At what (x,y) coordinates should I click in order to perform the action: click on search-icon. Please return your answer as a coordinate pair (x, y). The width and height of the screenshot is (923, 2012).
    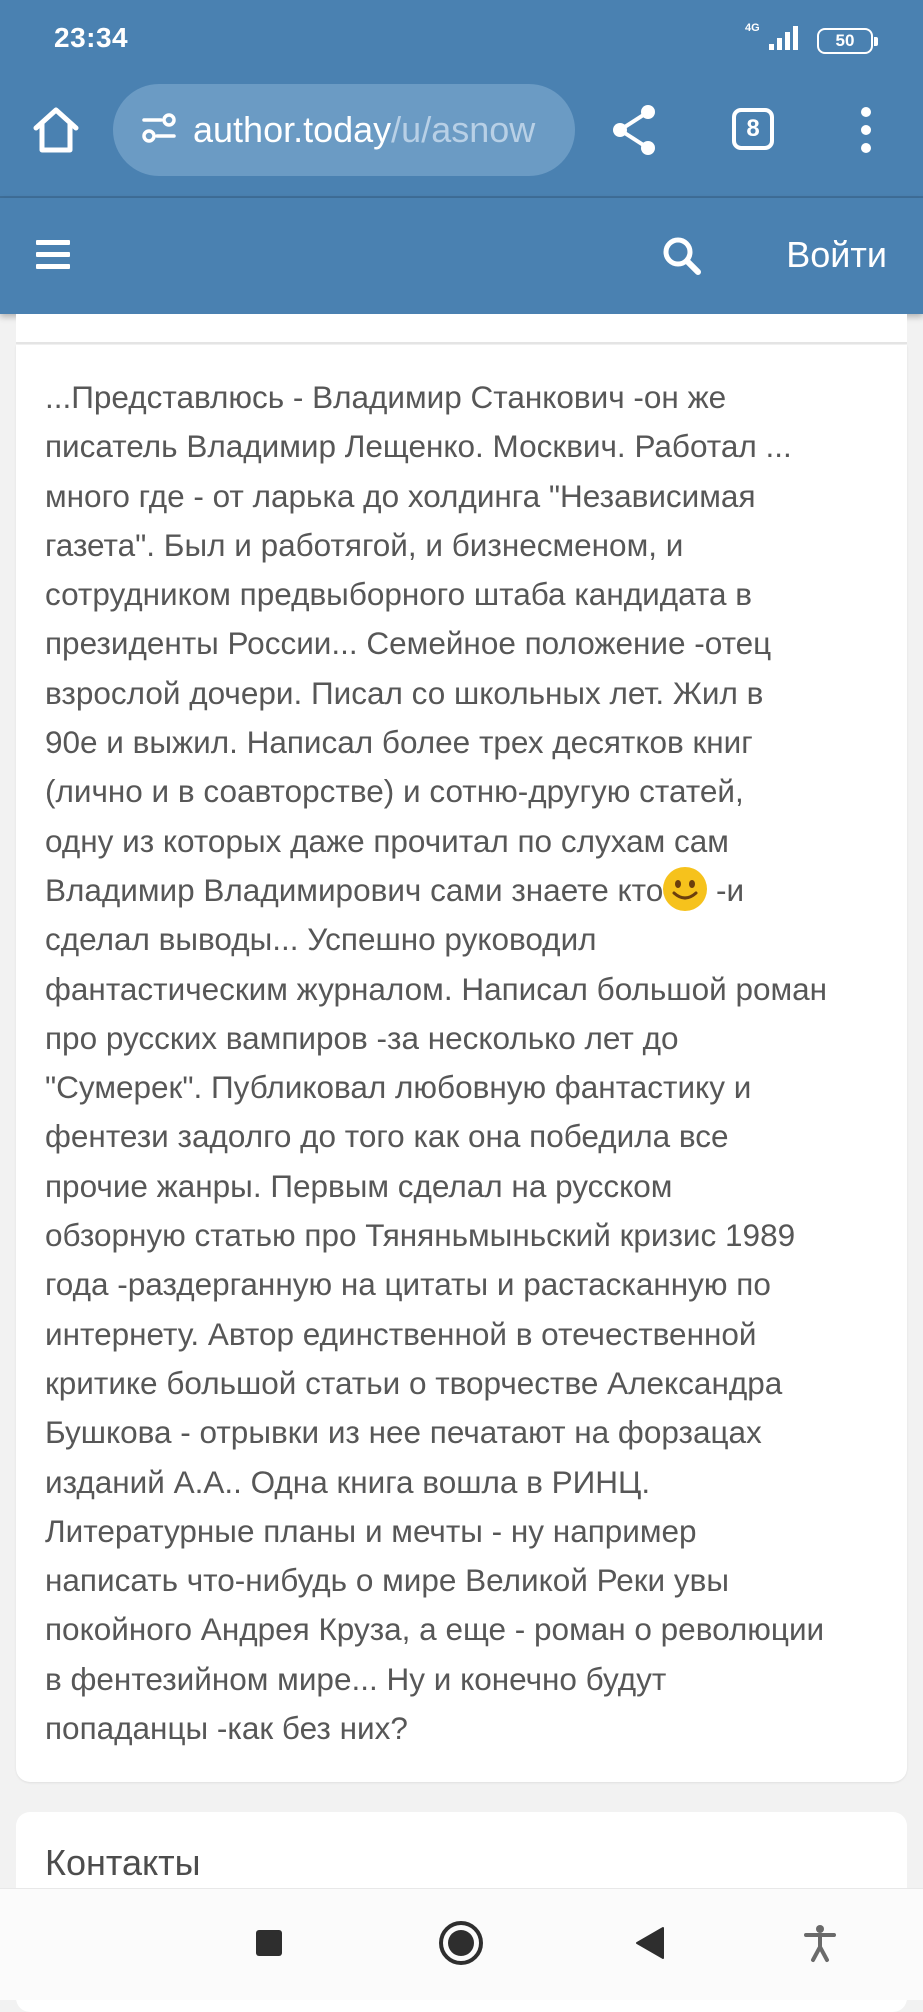
    Looking at the image, I should click on (682, 256).